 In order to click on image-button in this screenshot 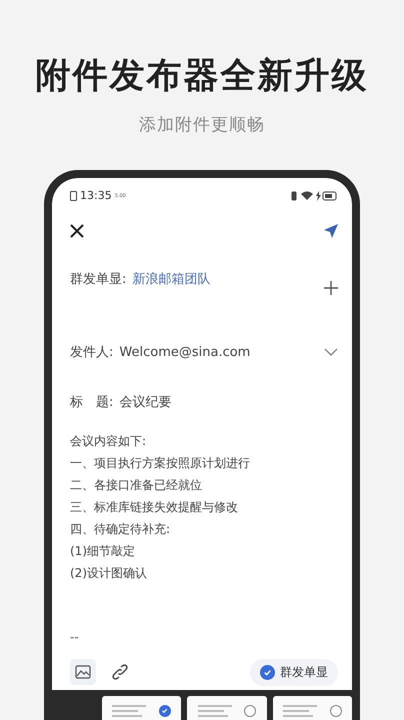, I will do `click(83, 672)`.